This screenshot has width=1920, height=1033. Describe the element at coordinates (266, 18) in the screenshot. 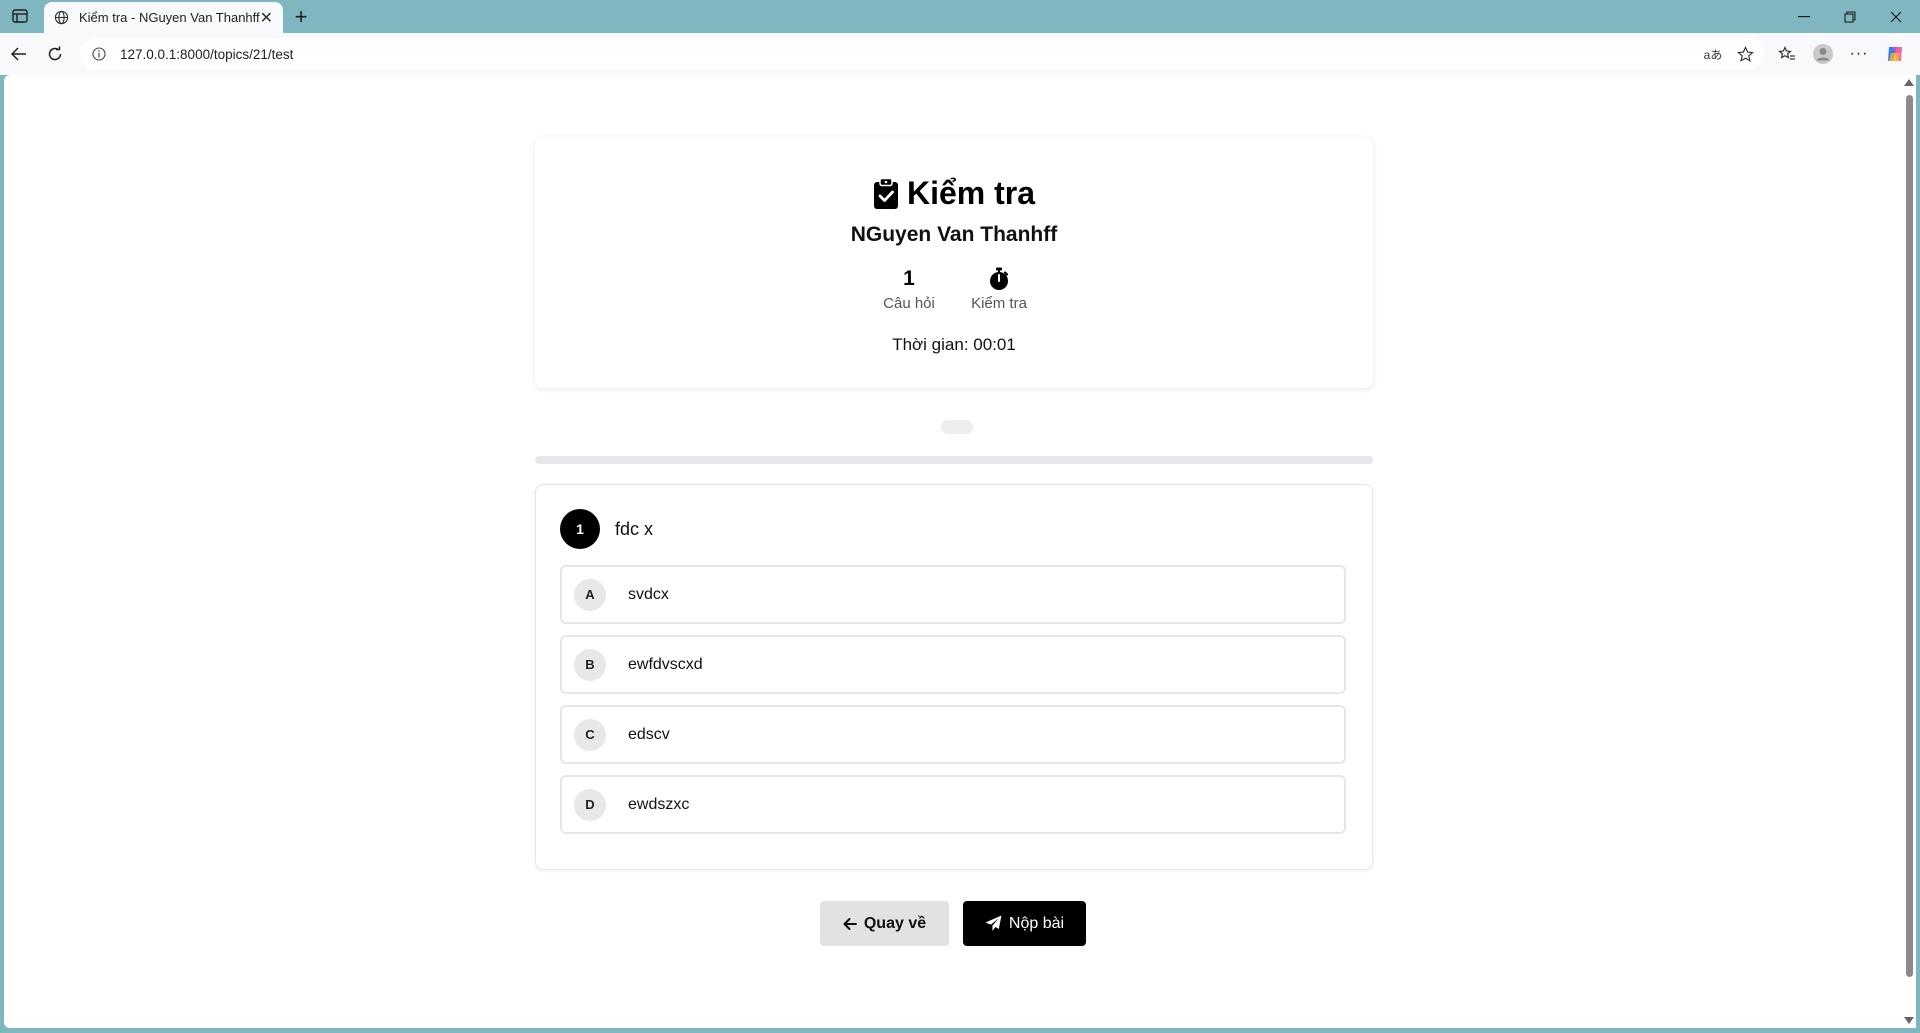

I see `close-tab-icon: ✕` at that location.